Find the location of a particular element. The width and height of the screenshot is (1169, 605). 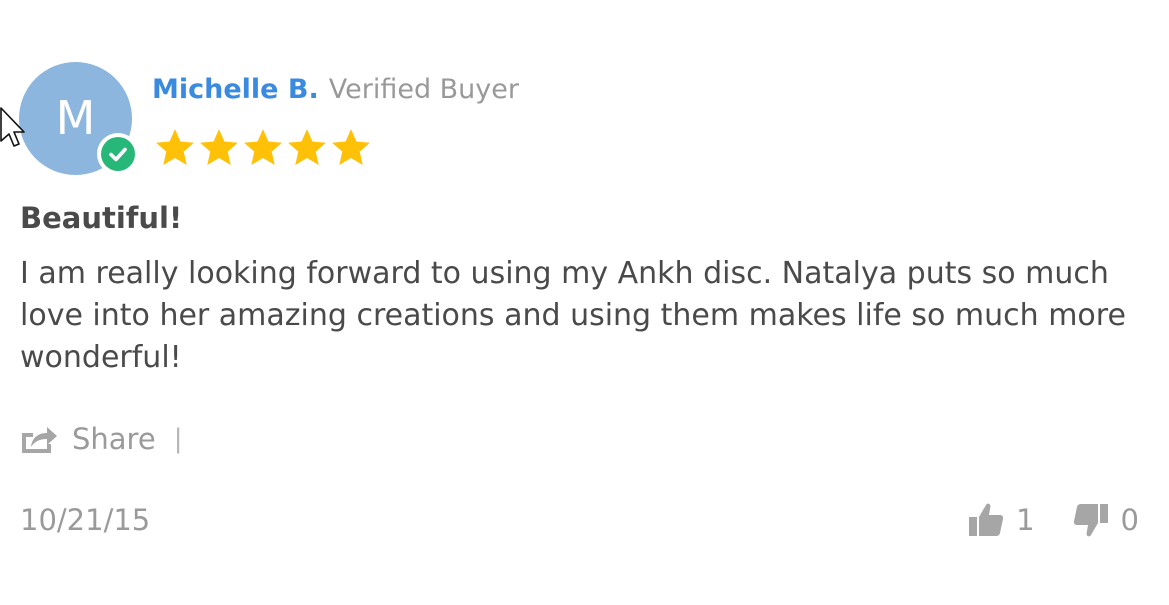

thumbs-down-button: 0 is located at coordinates (1106, 520).